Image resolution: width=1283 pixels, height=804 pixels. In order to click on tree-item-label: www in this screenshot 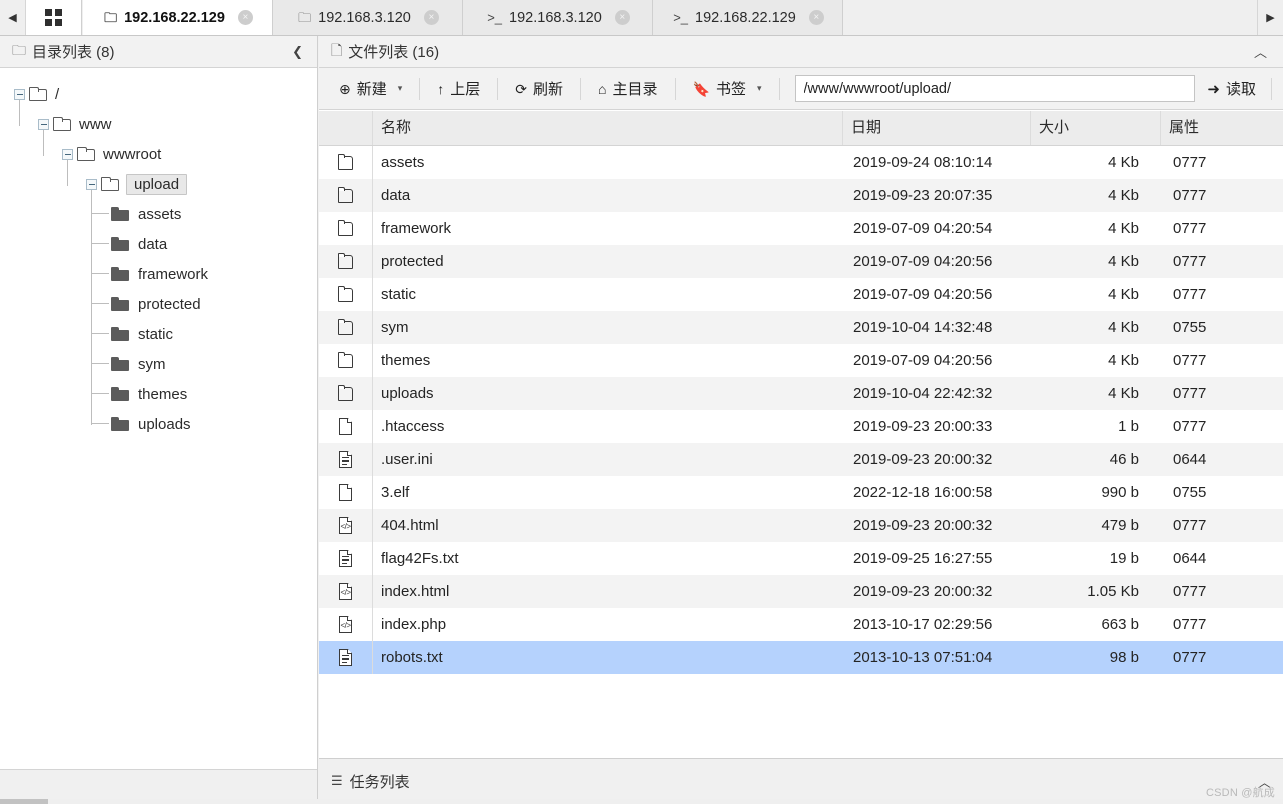, I will do `click(95, 124)`.